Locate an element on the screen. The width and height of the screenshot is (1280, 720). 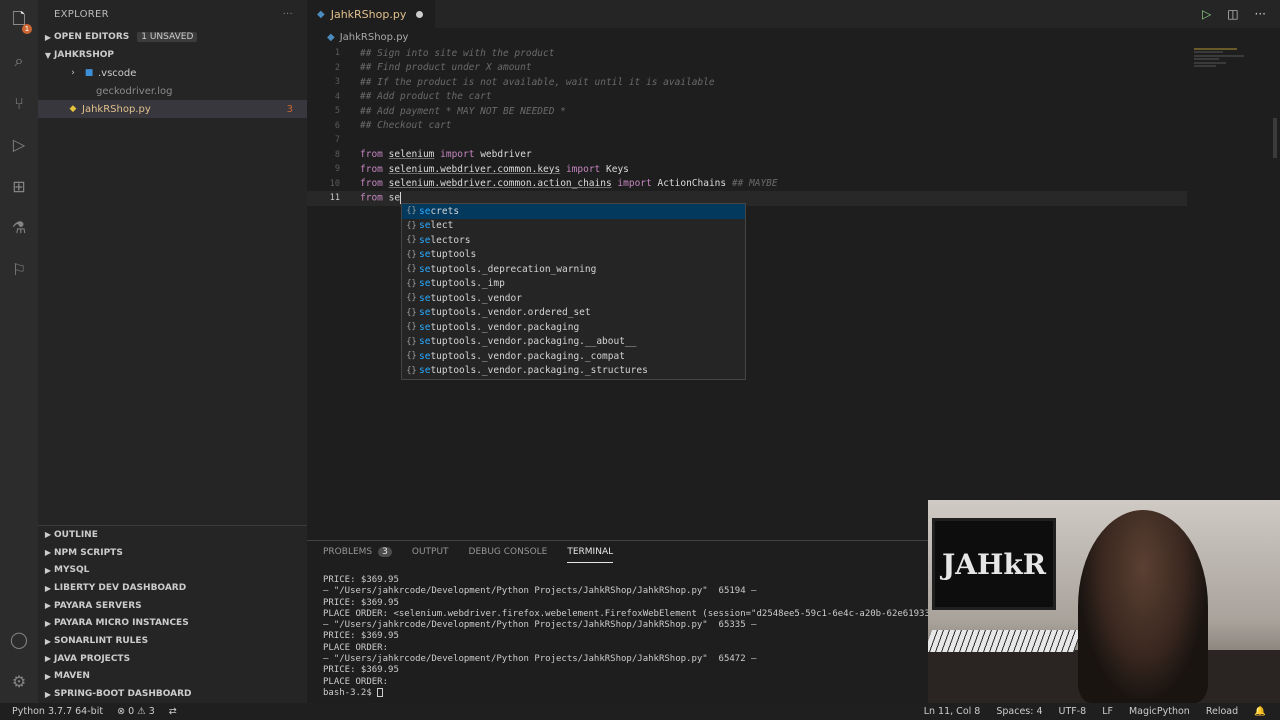
line-number: 7 is located at coordinates (337, 140).